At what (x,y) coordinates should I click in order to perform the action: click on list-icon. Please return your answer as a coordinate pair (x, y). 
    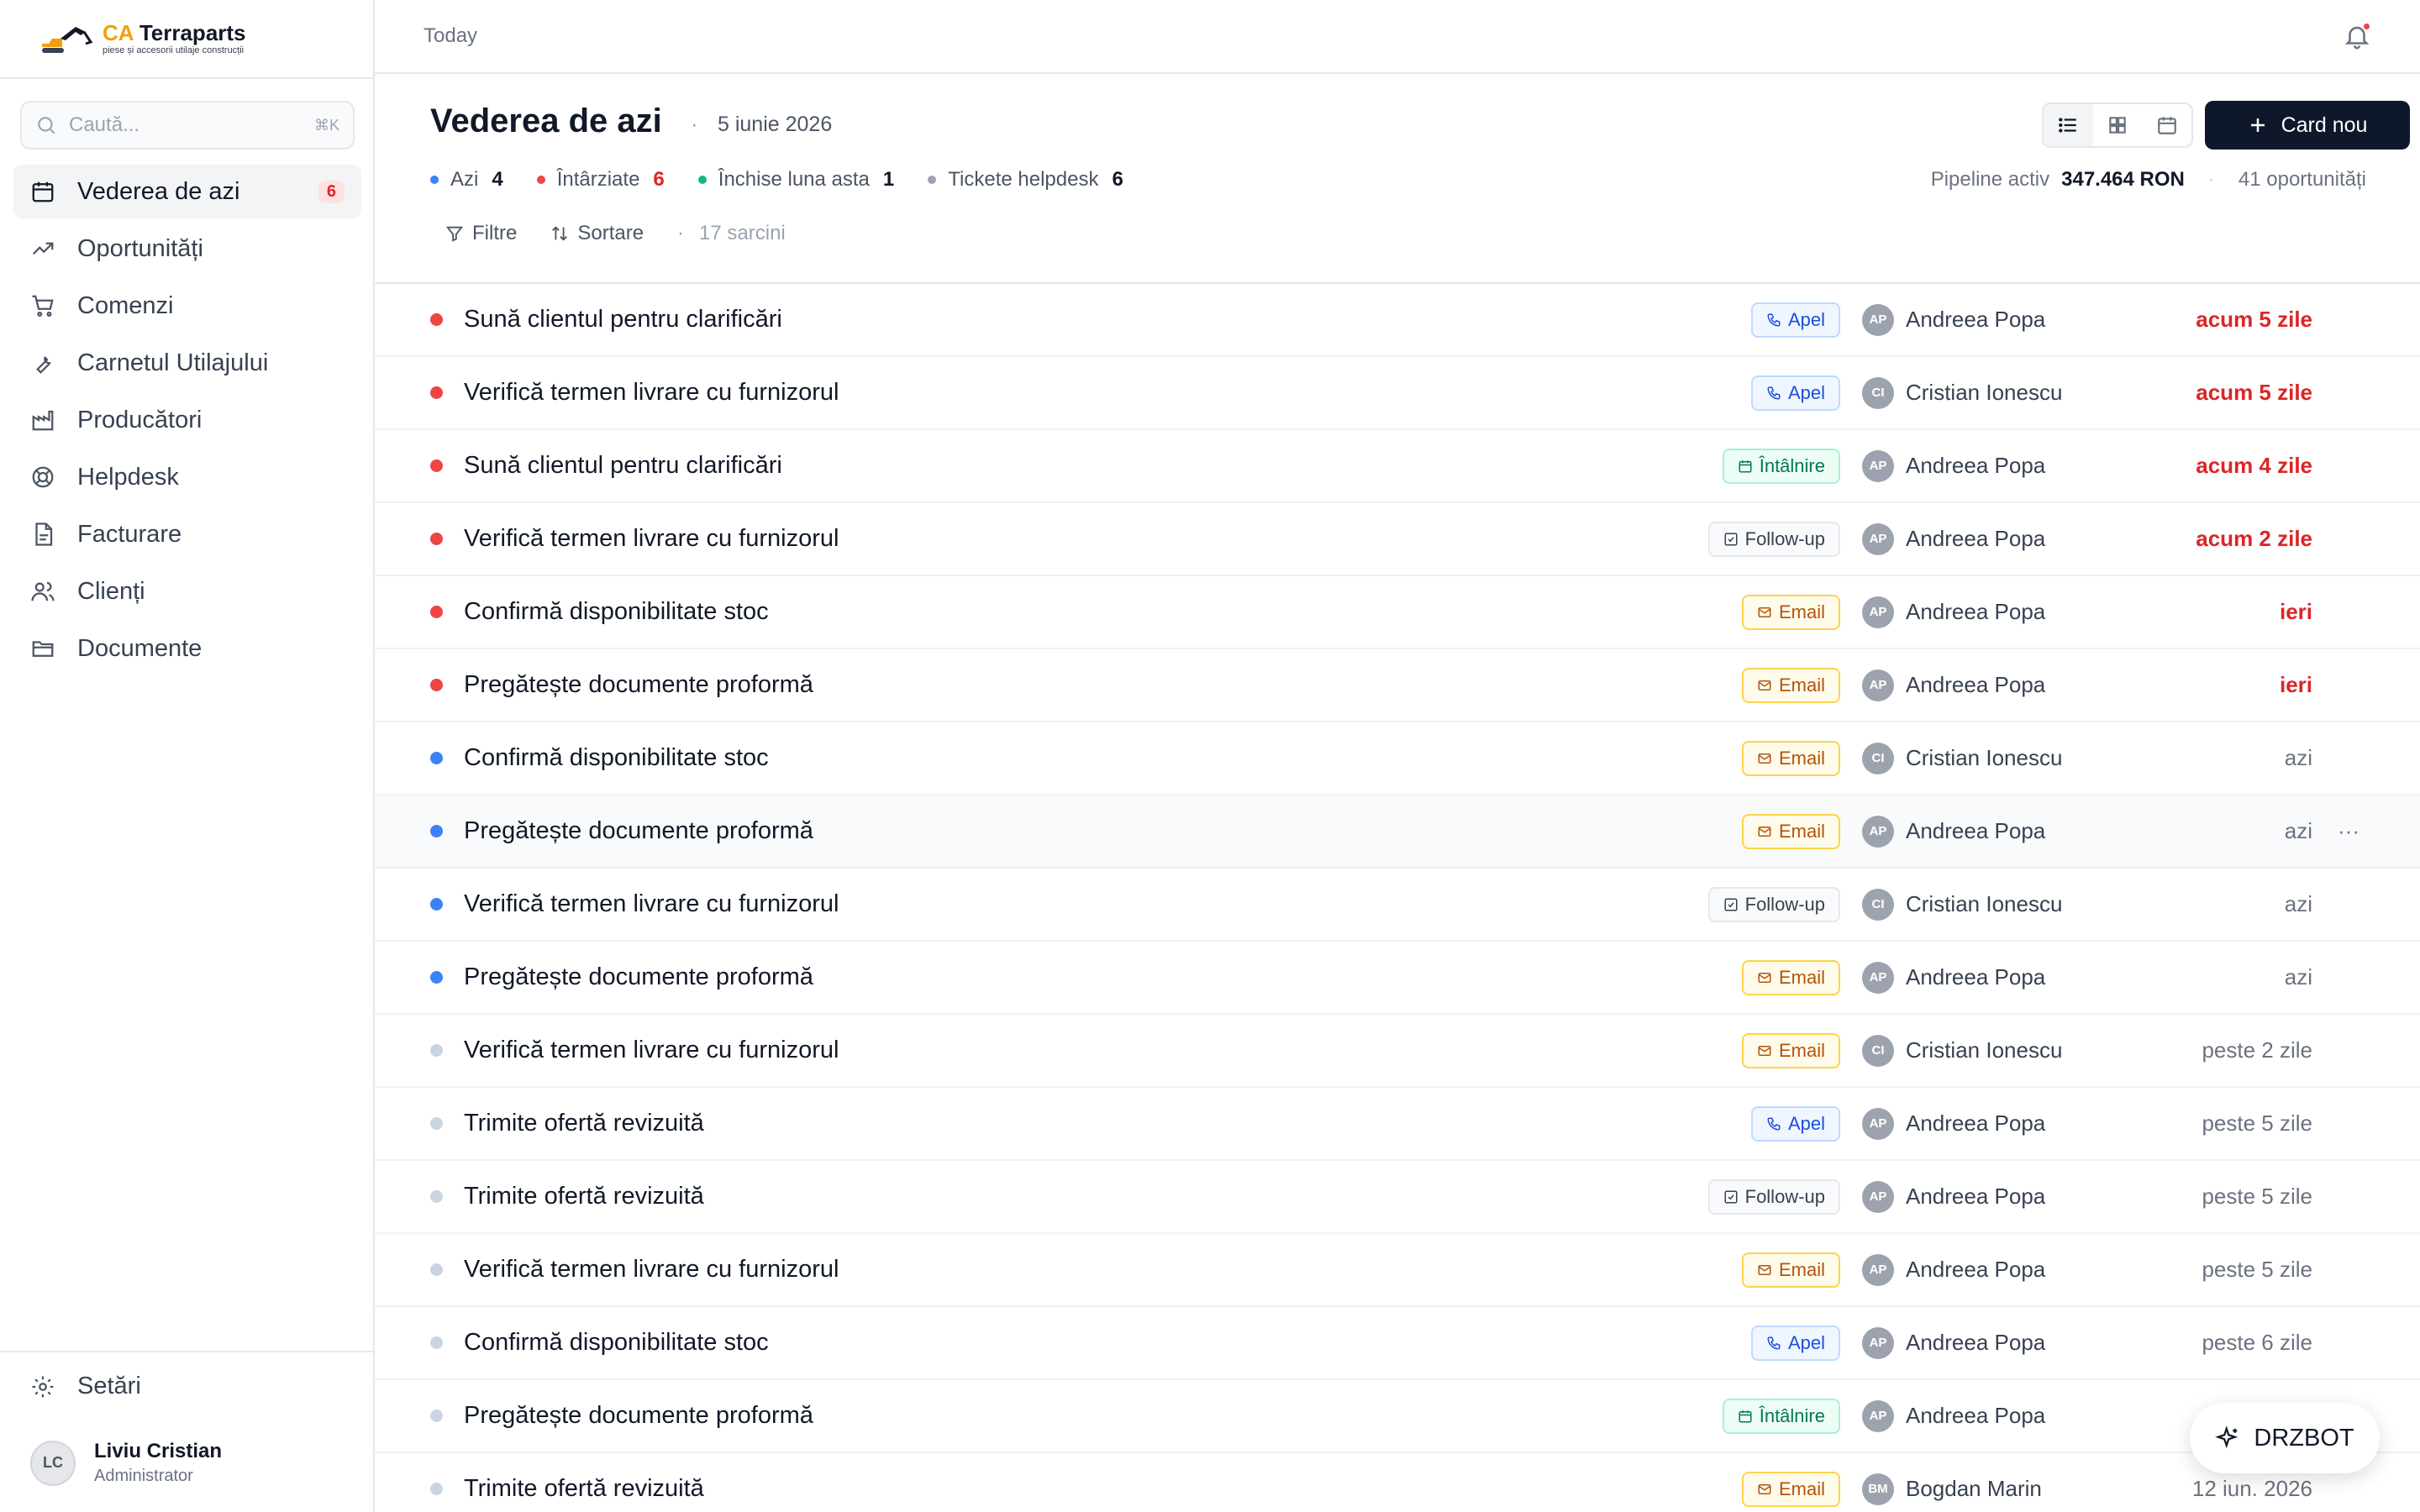
    Looking at the image, I should click on (2068, 125).